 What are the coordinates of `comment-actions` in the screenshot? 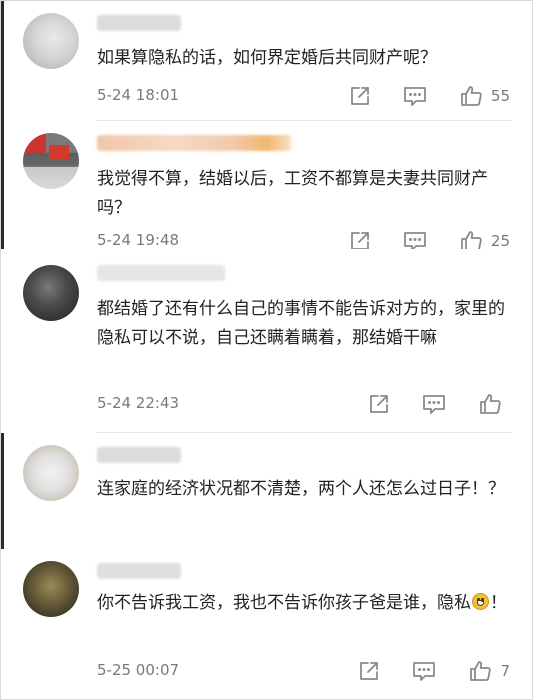 It's located at (423, 404).